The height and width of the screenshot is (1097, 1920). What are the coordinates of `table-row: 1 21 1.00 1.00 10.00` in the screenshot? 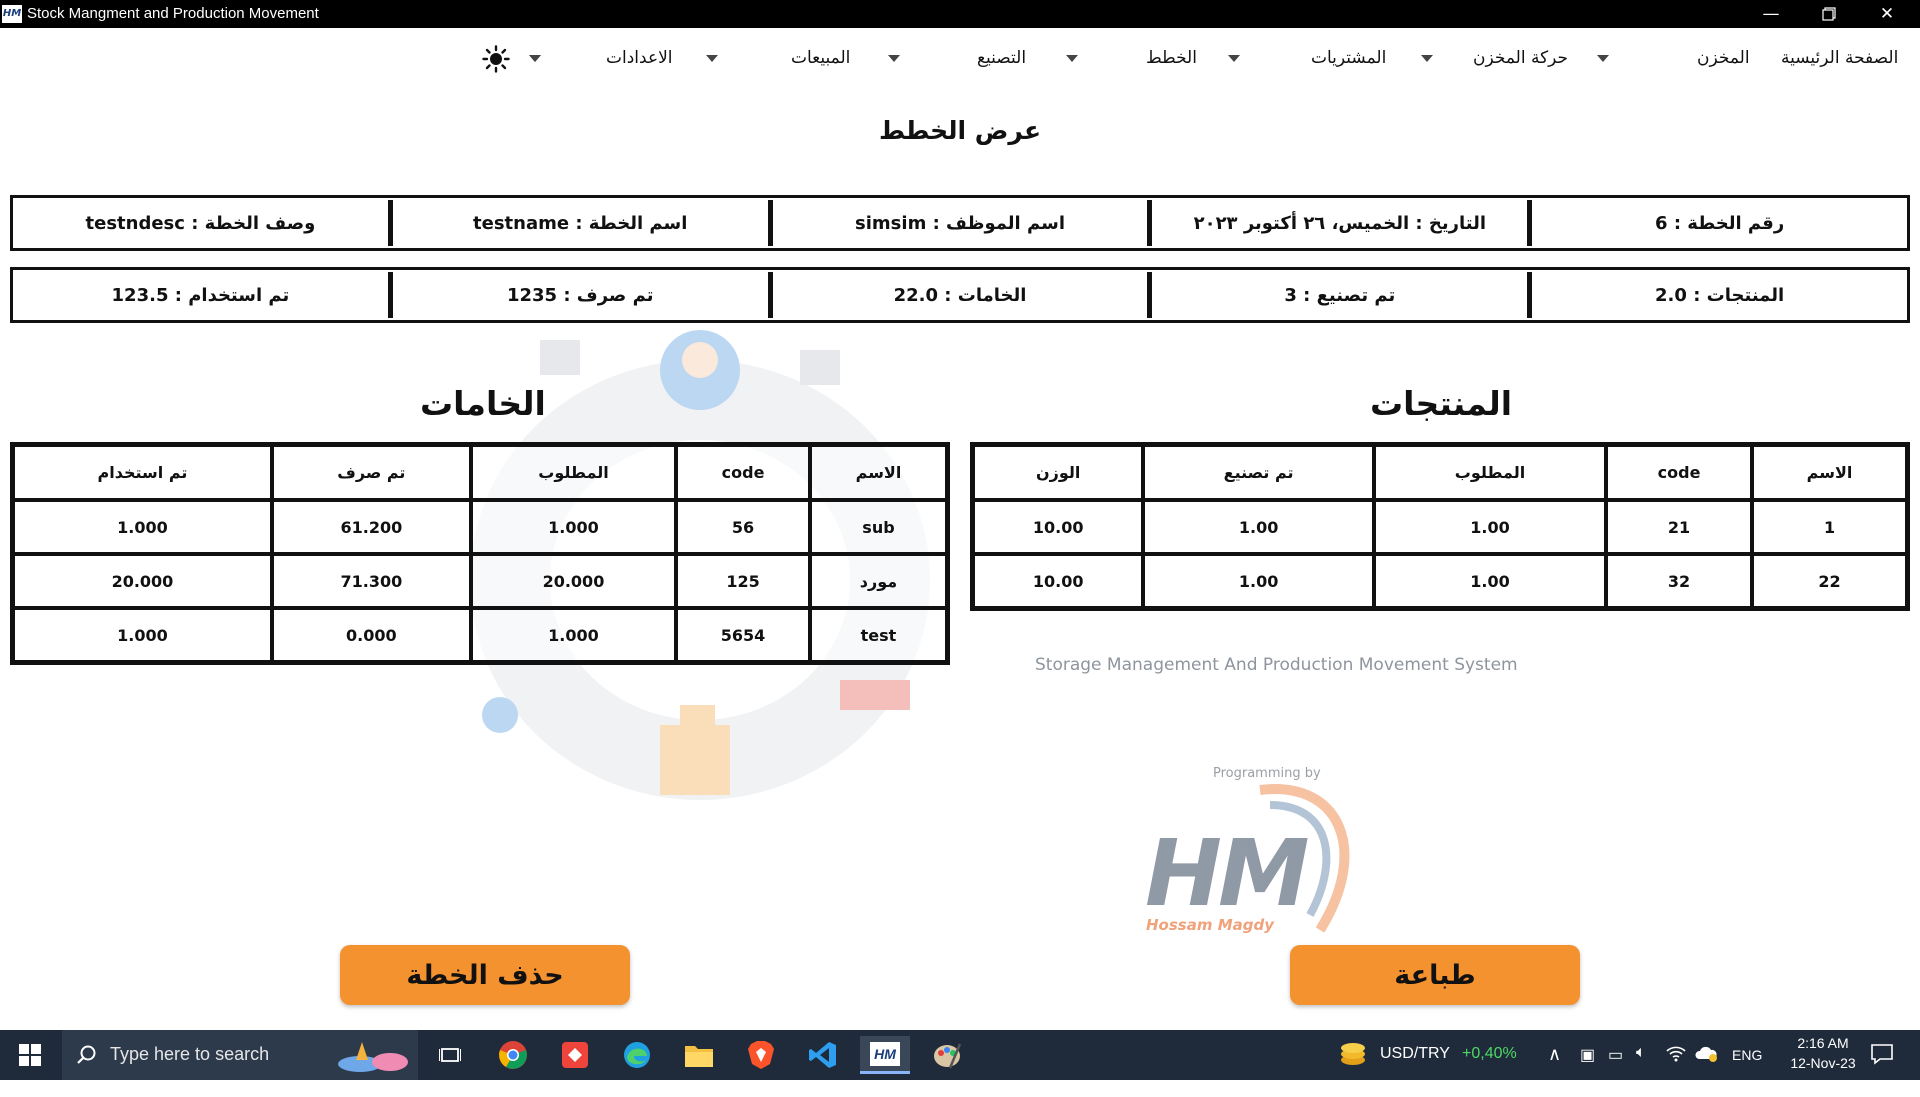 It's located at (1440, 527).